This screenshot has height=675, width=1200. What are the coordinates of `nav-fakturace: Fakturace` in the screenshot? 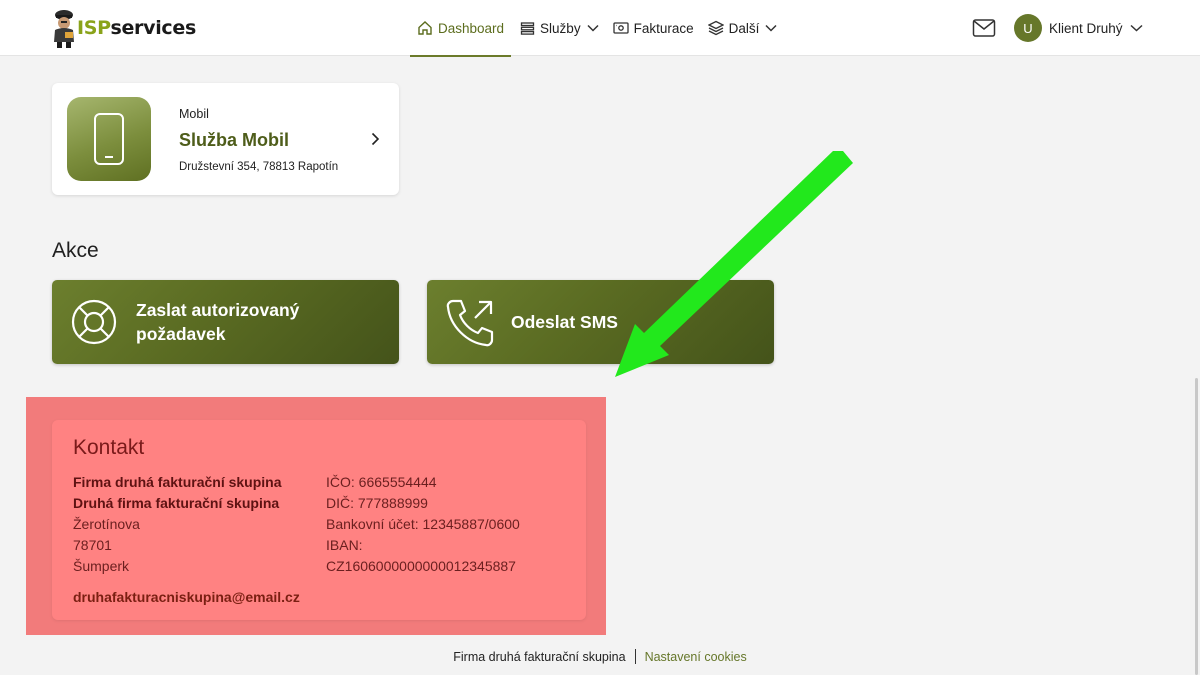 It's located at (653, 28).